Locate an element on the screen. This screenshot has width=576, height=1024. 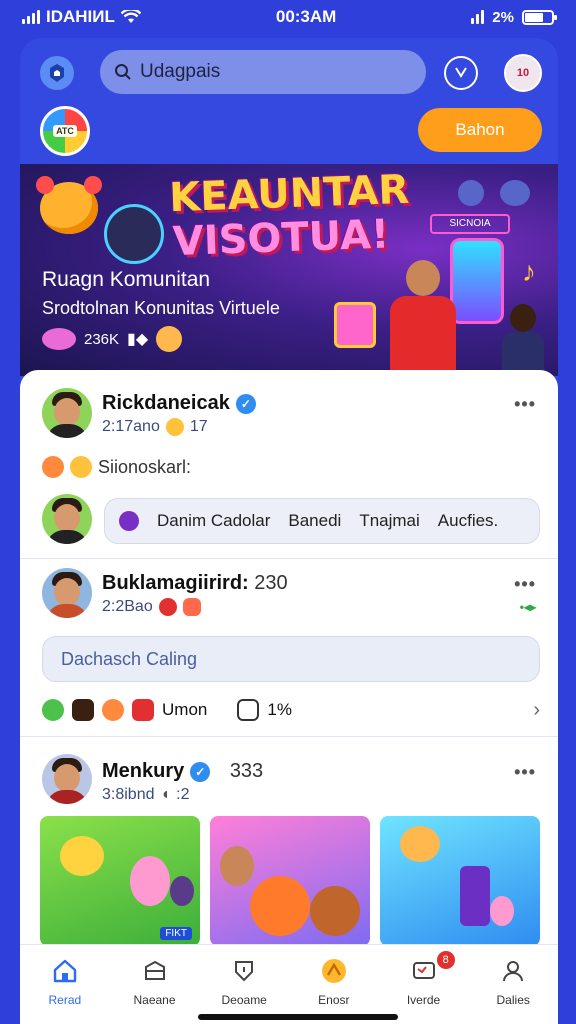
mascot-emoji-graphic is located at coordinates (69, 205).